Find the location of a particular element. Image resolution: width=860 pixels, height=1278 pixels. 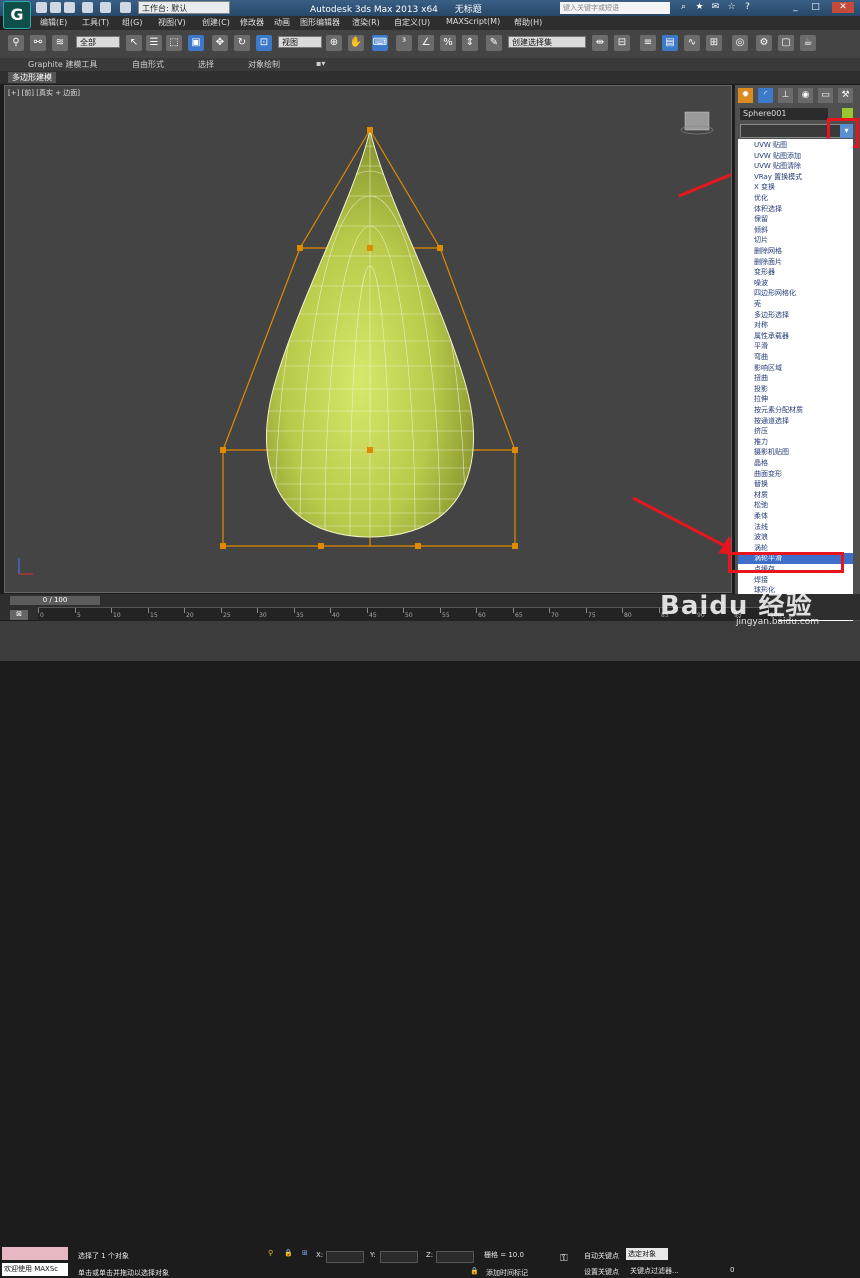

ribbon-options-icon: ▪▾ is located at coordinates (320, 63).